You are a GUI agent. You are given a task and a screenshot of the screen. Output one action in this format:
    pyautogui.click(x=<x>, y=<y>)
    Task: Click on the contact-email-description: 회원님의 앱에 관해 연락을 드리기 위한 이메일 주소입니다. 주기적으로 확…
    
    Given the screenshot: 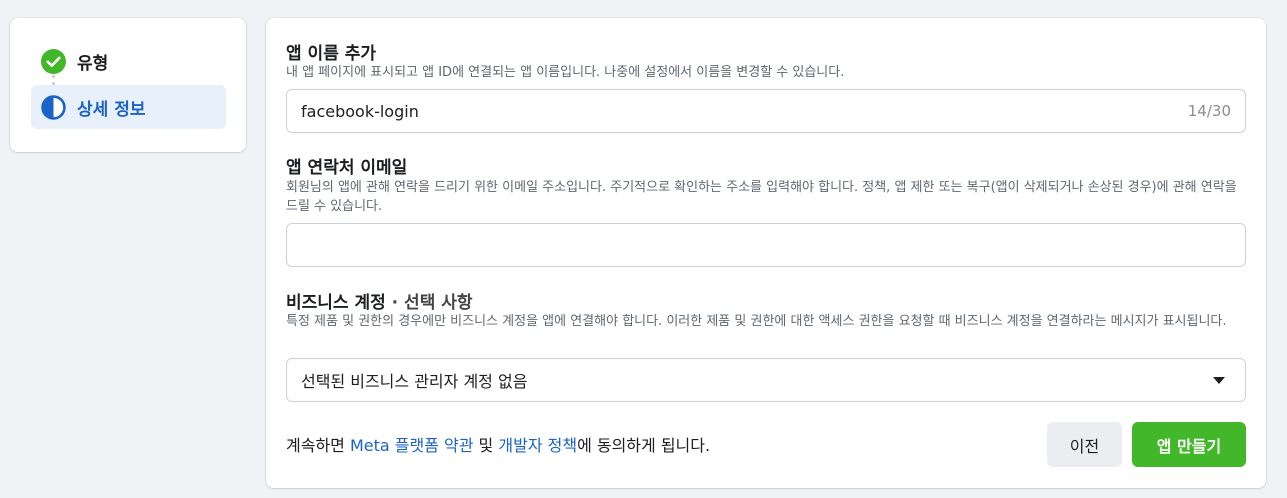 What is the action you would take?
    pyautogui.click(x=761, y=197)
    